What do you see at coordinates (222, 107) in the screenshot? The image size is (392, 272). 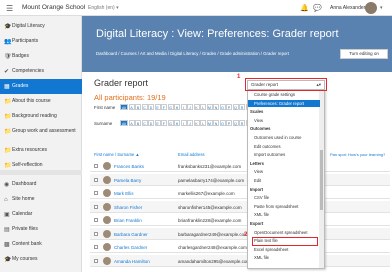 I see `letter-filter-button: O` at bounding box center [222, 107].